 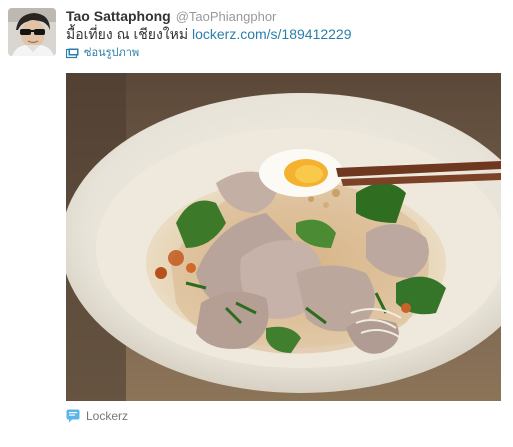 I want to click on avatar, so click(x=32, y=32).